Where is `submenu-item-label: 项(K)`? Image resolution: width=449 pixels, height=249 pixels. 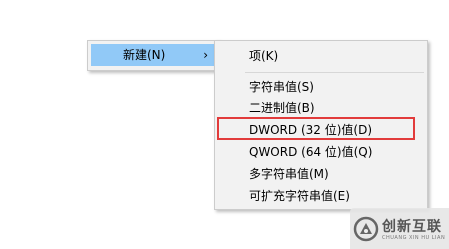
submenu-item-label: 项(K) is located at coordinates (263, 56).